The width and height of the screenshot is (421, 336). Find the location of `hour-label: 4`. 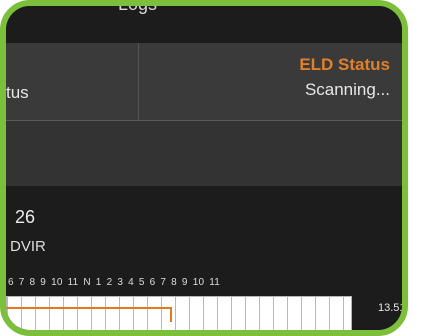

hour-label: 4 is located at coordinates (131, 282).